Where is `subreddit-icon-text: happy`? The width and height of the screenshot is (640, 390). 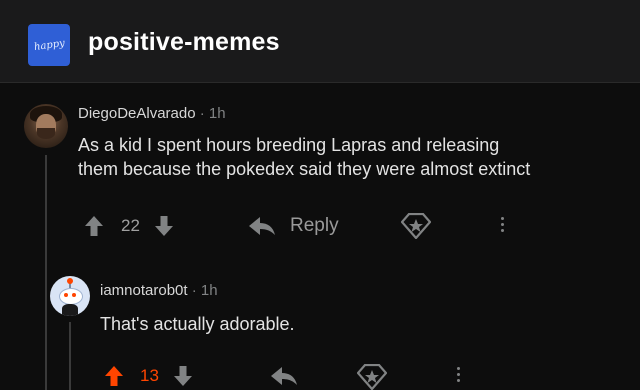 subreddit-icon-text: happy is located at coordinates (49, 45).